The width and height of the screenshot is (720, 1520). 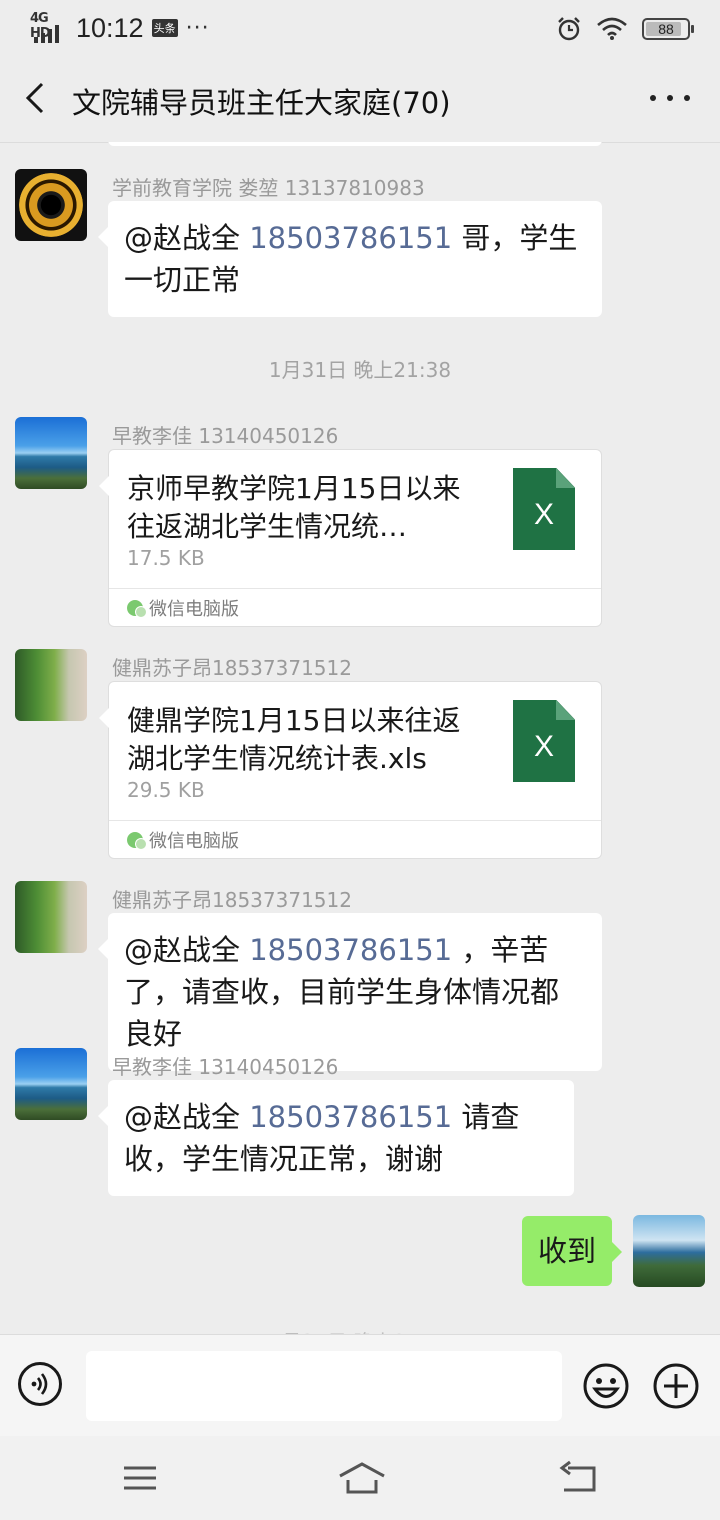 I want to click on voice-icon, so click(x=39, y=1384).